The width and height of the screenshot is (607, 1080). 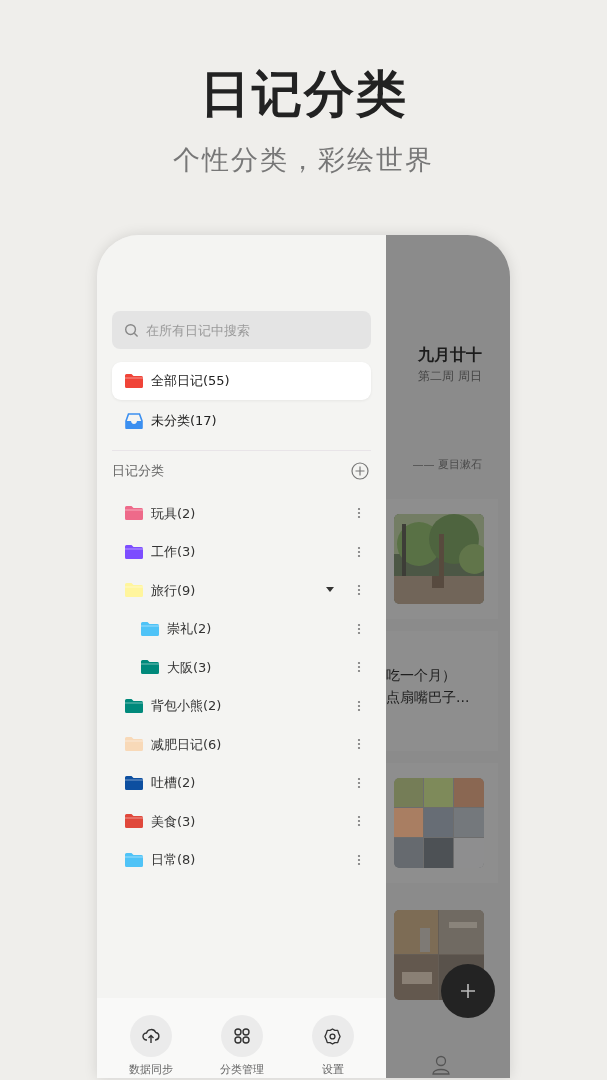 What do you see at coordinates (241, 859) in the screenshot?
I see `category-item: 日常(8)` at bounding box center [241, 859].